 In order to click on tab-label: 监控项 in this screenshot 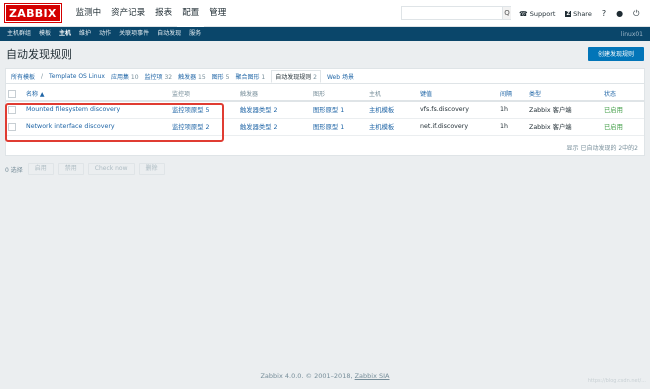, I will do `click(153, 77)`.